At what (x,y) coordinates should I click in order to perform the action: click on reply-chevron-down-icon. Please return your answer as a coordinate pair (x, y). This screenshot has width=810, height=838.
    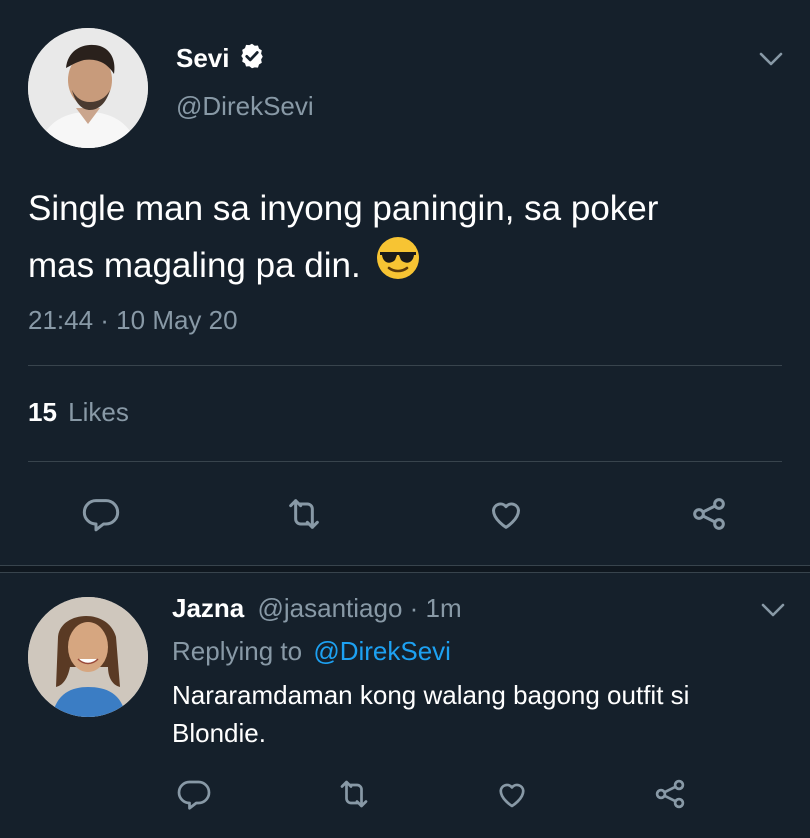
    Looking at the image, I should click on (773, 610).